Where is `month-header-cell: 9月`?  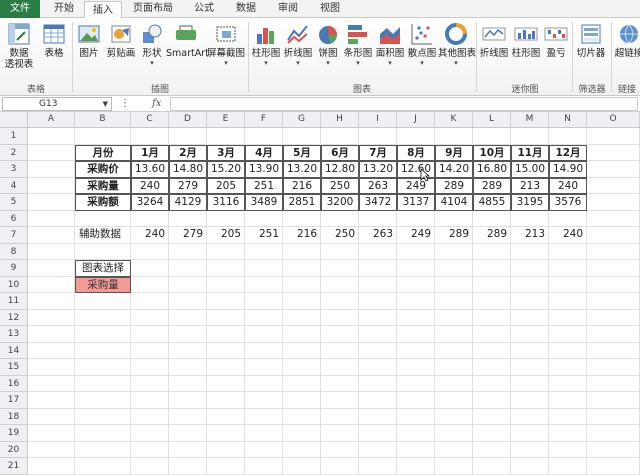
month-header-cell: 9月 is located at coordinates (454, 152).